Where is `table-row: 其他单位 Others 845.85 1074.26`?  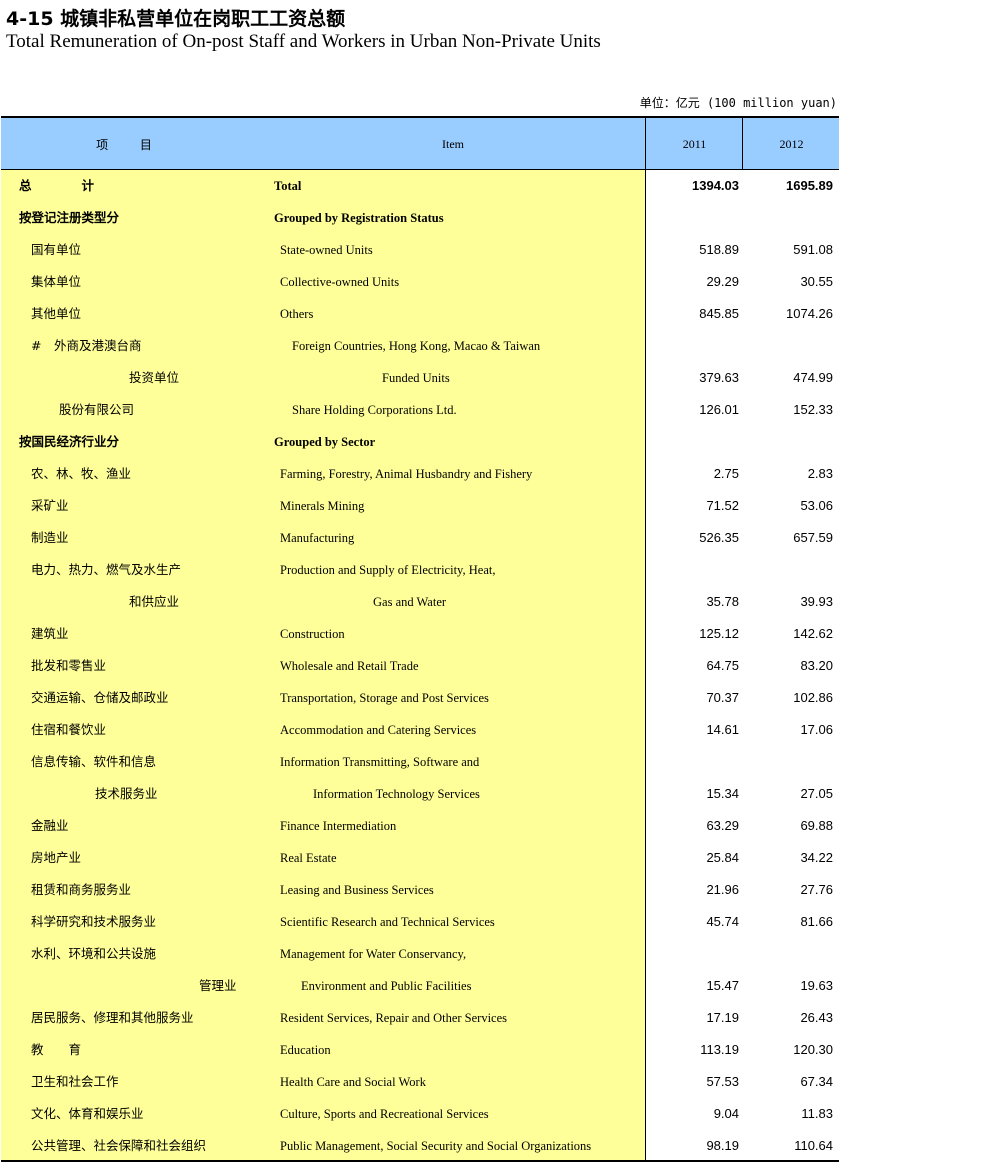
table-row: 其他单位 Others 845.85 1074.26 is located at coordinates (420, 314).